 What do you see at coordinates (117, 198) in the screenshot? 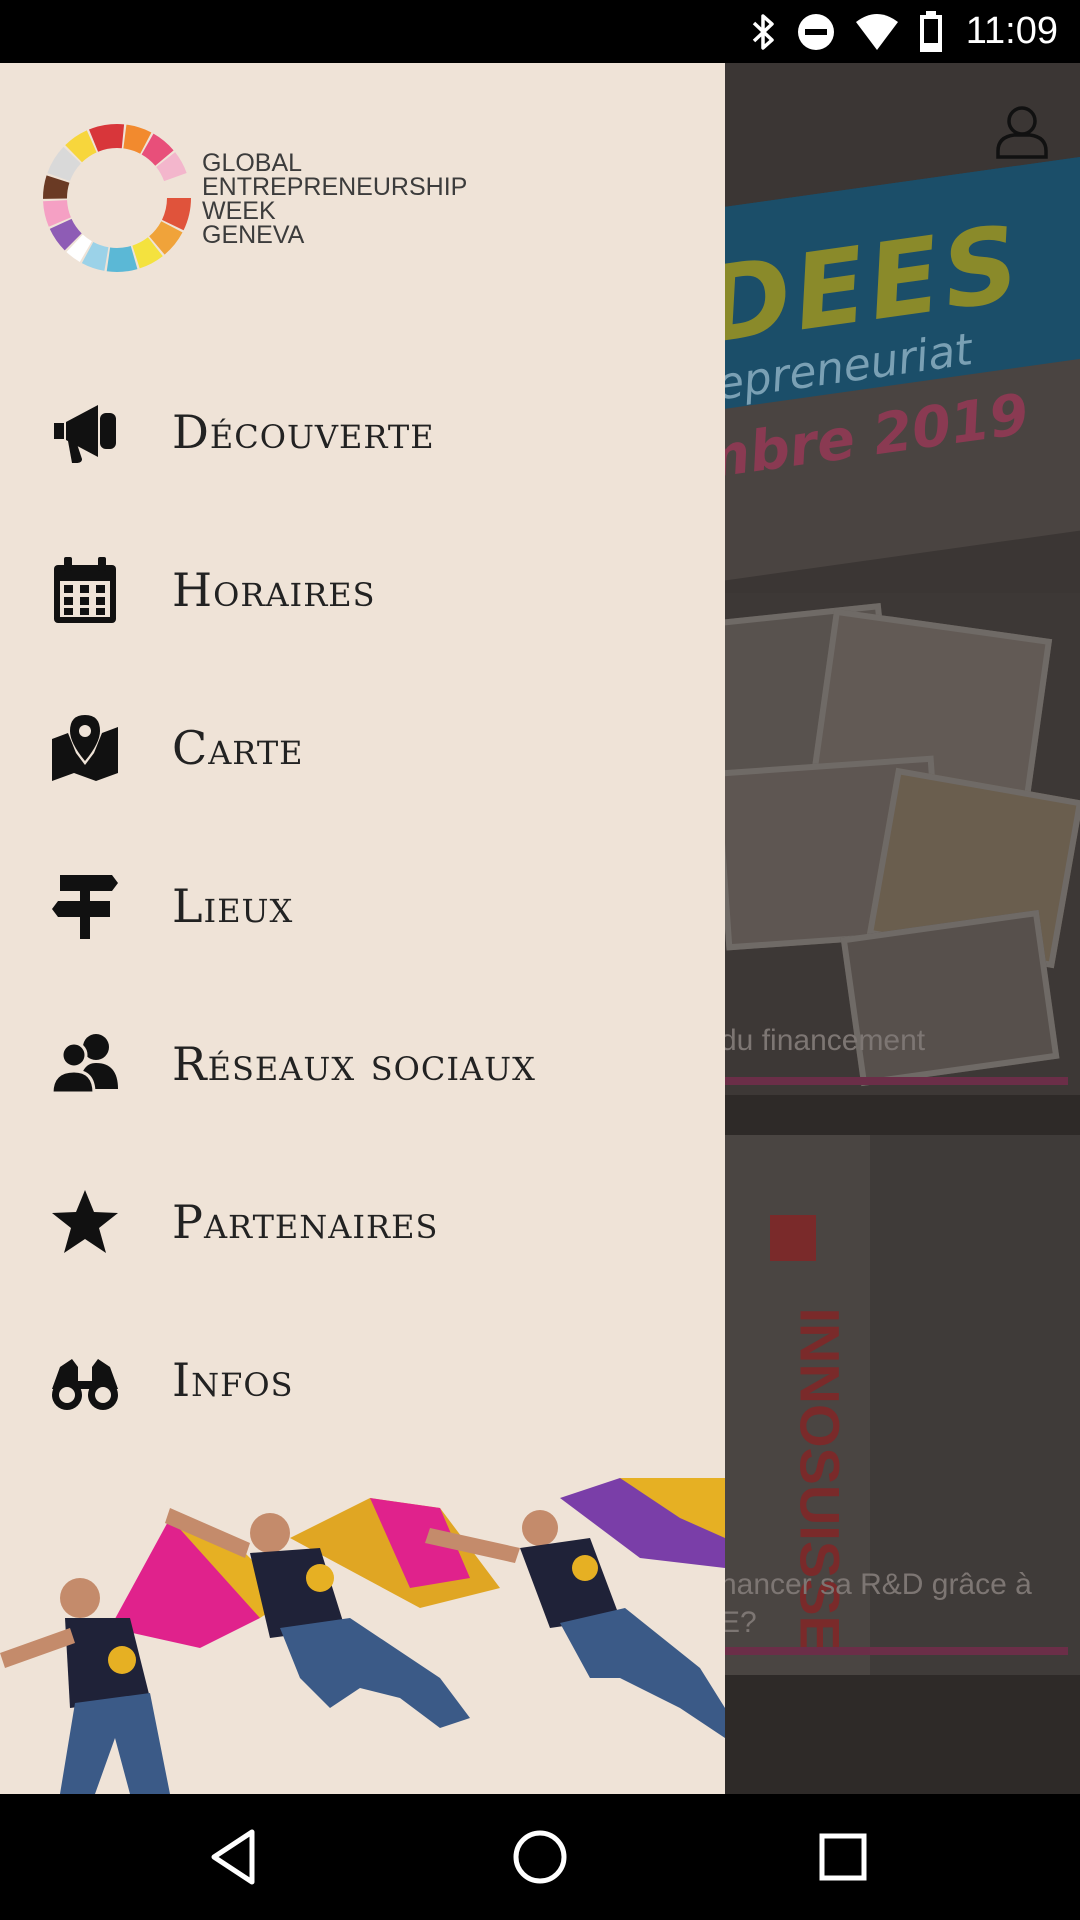
I see `logo-ring-icon` at bounding box center [117, 198].